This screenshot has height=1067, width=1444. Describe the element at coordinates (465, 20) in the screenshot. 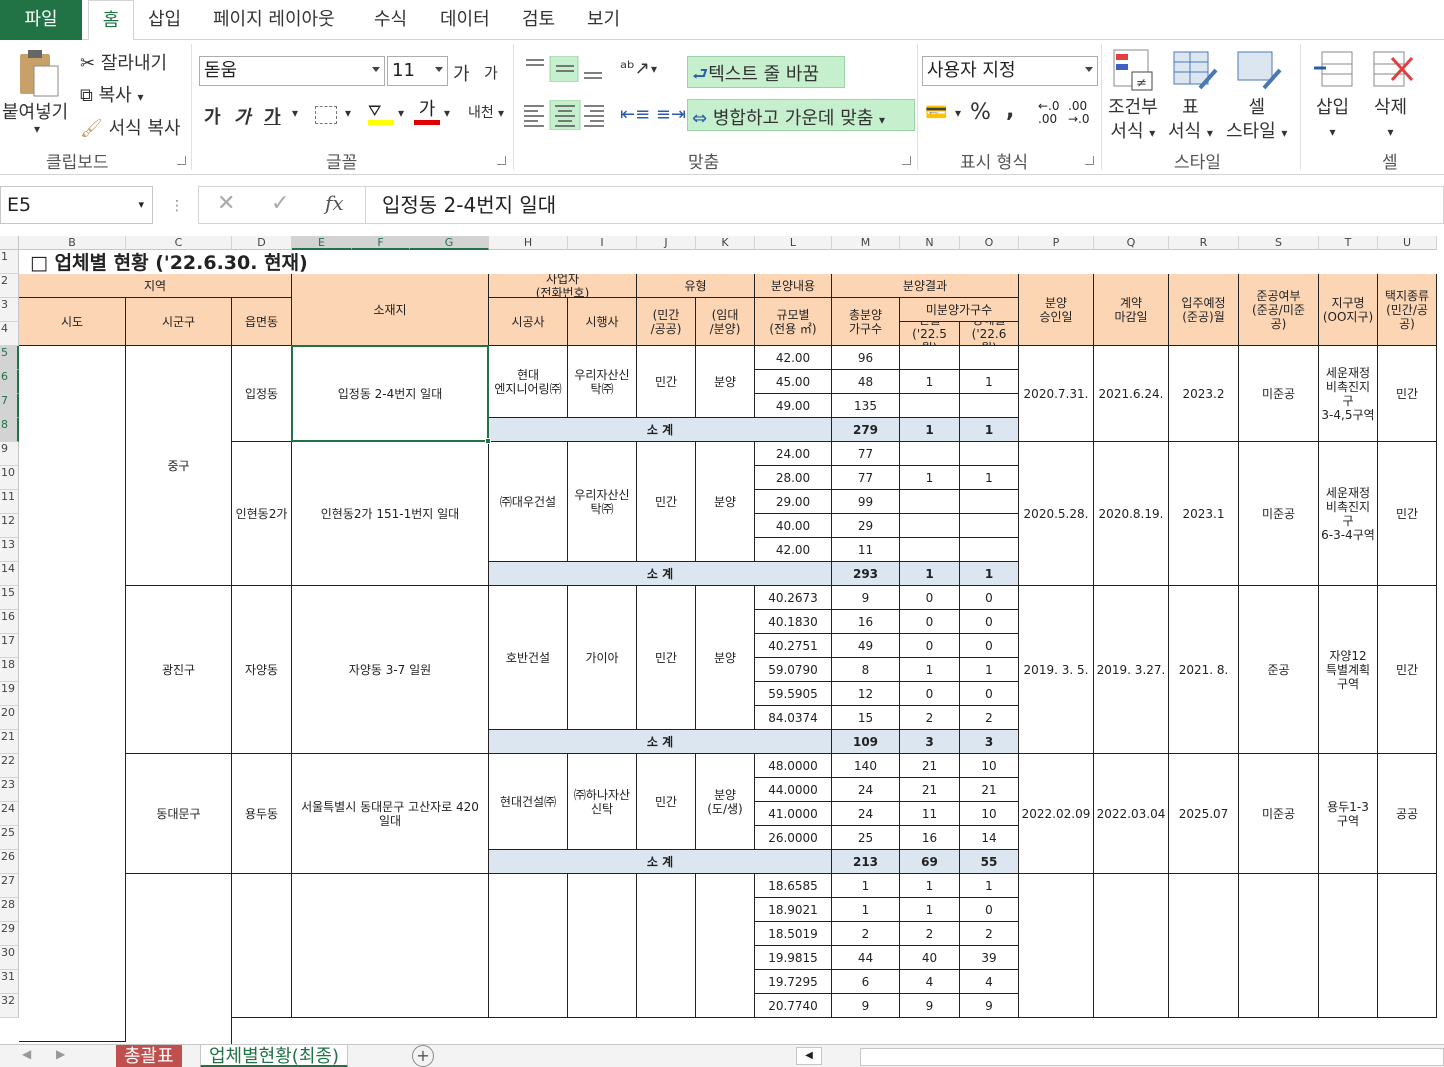

I see `tab-data: 데이터` at that location.